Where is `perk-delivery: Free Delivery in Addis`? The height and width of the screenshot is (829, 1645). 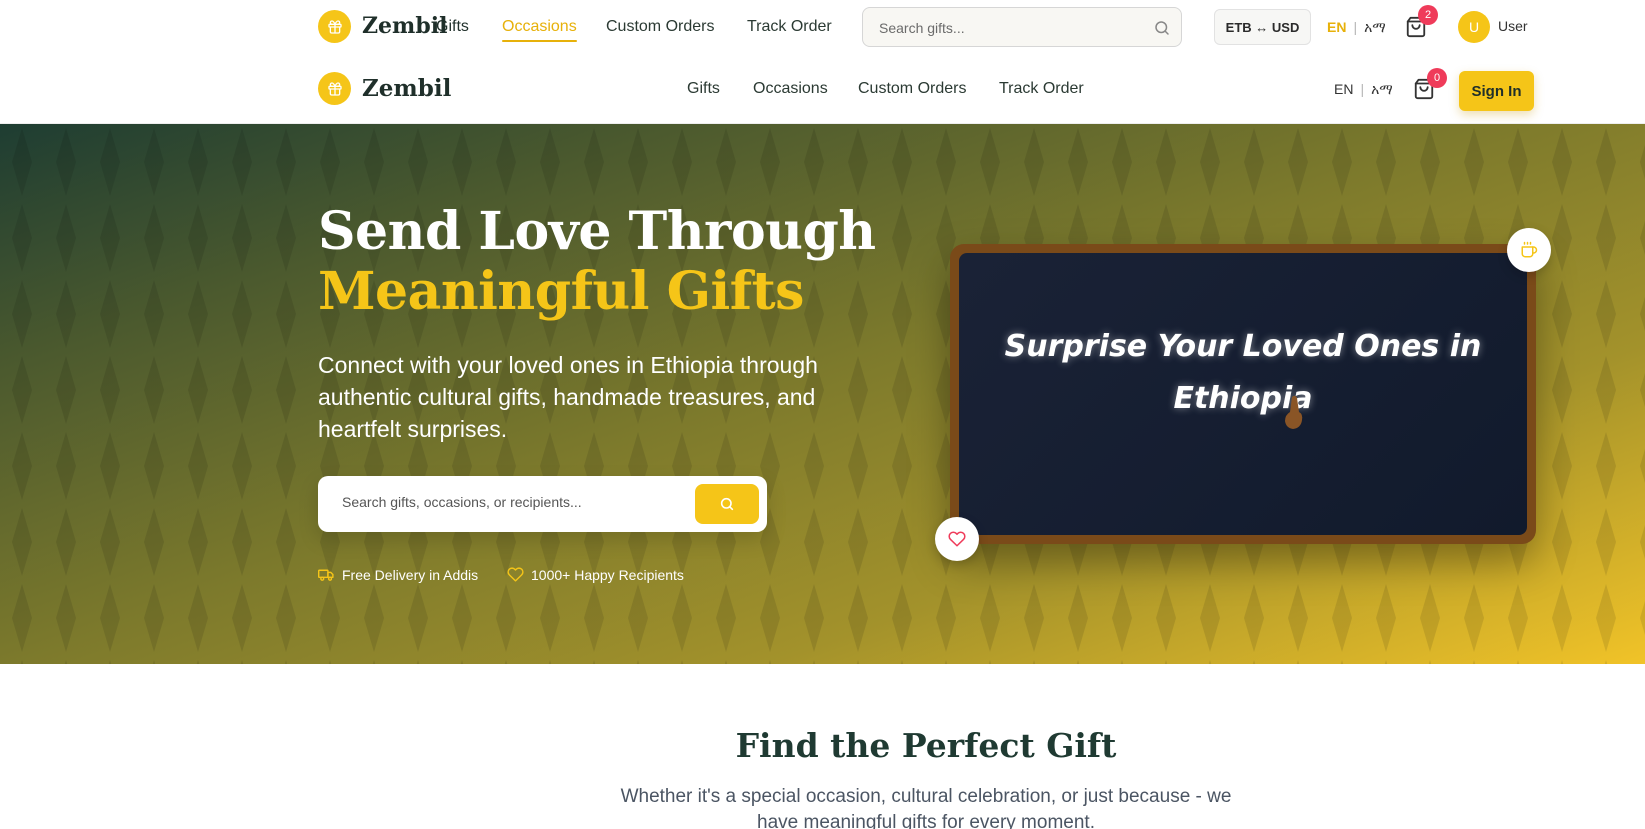 perk-delivery: Free Delivery in Addis is located at coordinates (398, 574).